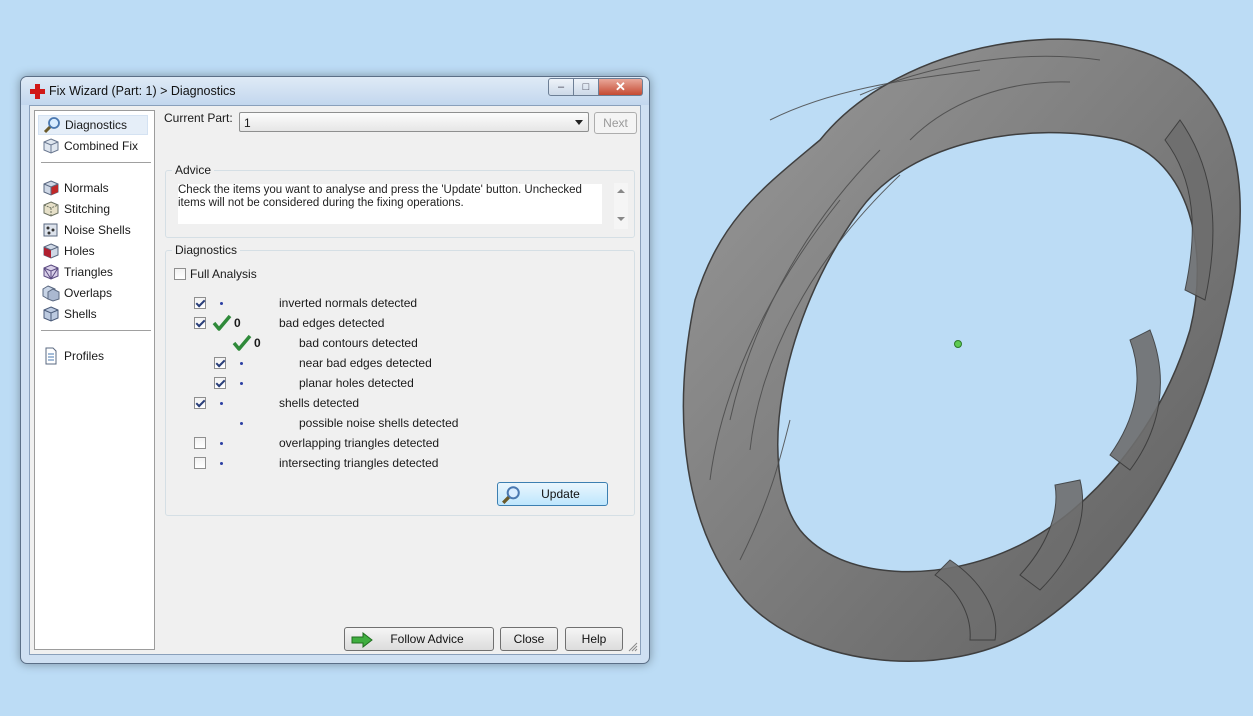  What do you see at coordinates (51, 293) in the screenshot?
I see `overlaps-icon` at bounding box center [51, 293].